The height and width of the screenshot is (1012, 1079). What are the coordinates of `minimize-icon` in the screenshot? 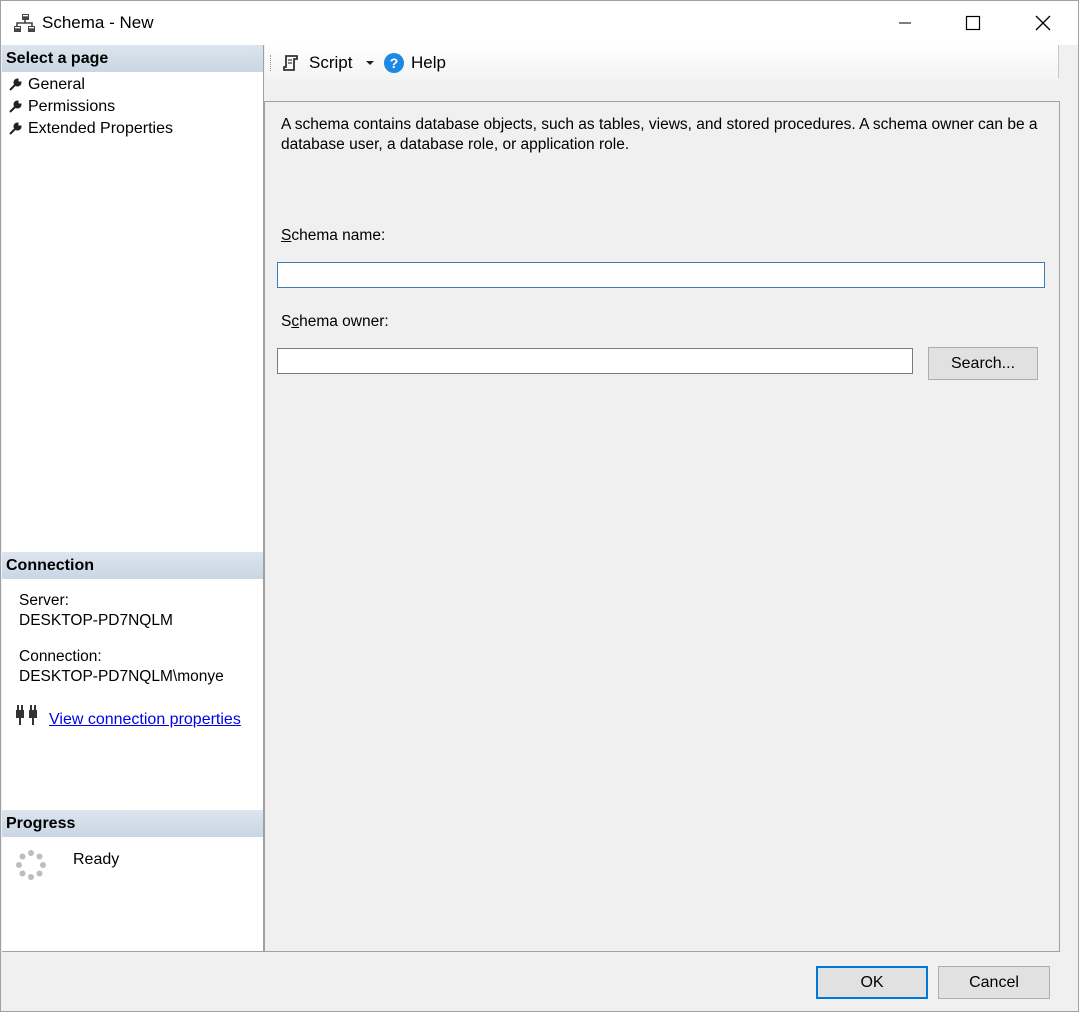 It's located at (905, 23).